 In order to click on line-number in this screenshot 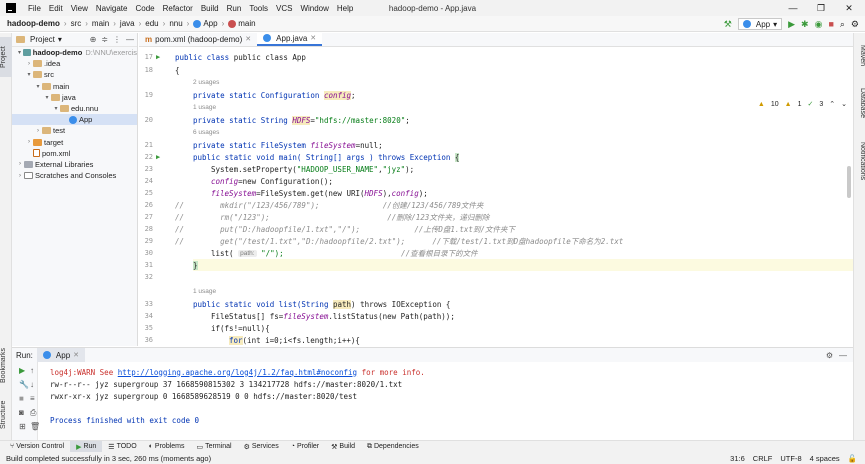, I will do `click(156, 132)`.